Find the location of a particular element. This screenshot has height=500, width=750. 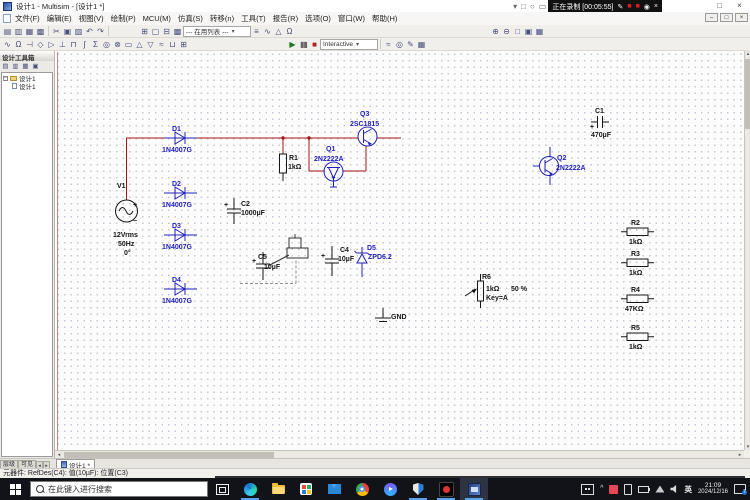

taskbar-clock: 21:09 2024/12/16 is located at coordinates (713, 489).